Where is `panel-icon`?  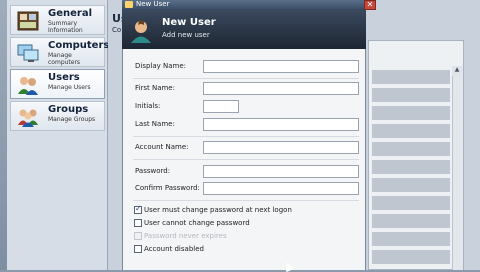 panel-icon is located at coordinates (28, 21).